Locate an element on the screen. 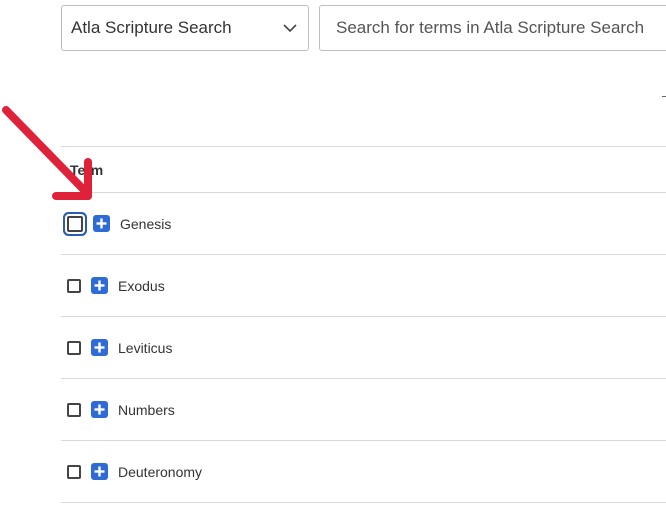 The image size is (666, 514). table-row: Genesis is located at coordinates (363, 223).